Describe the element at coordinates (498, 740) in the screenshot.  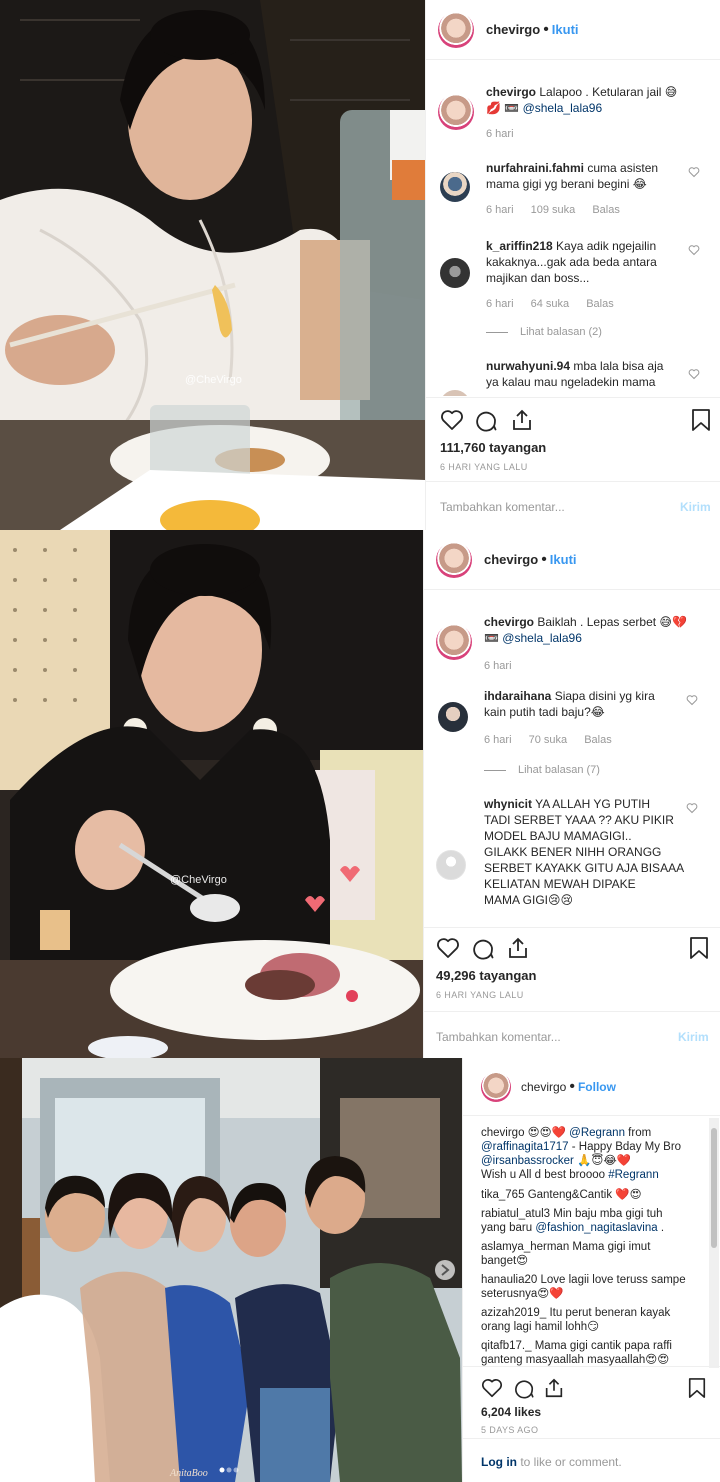
I see `comment-time: 6 hari` at that location.